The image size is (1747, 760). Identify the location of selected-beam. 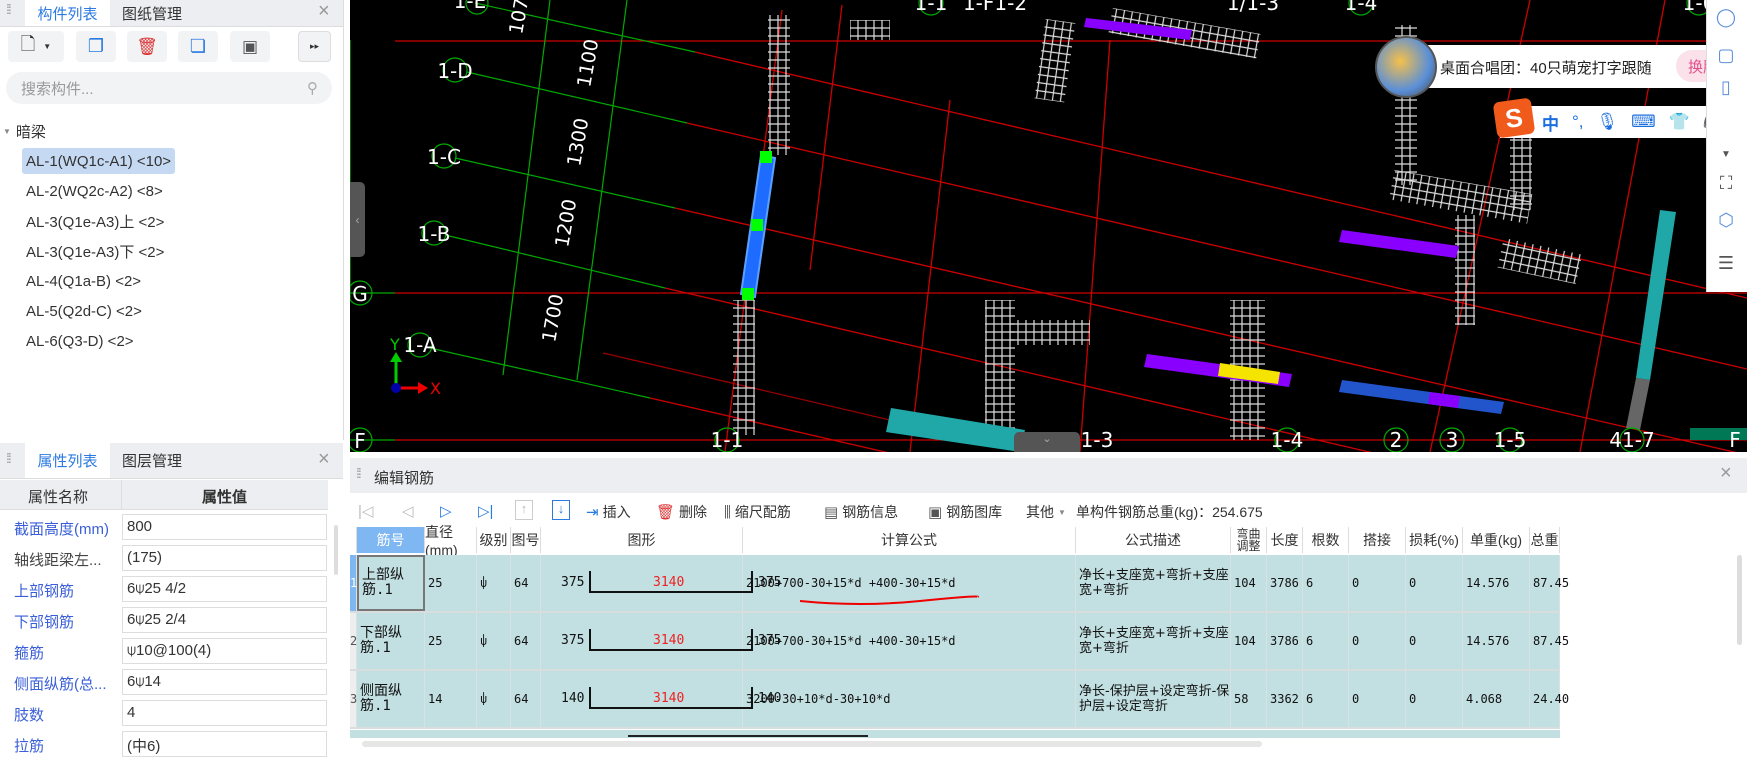
(758, 225).